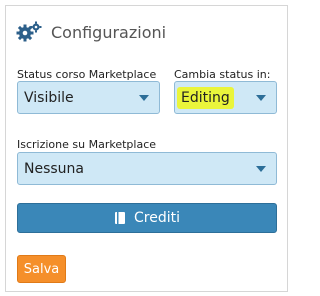 The image size is (320, 296). What do you see at coordinates (109, 32) in the screenshot?
I see `page-title: Configurazioni` at bounding box center [109, 32].